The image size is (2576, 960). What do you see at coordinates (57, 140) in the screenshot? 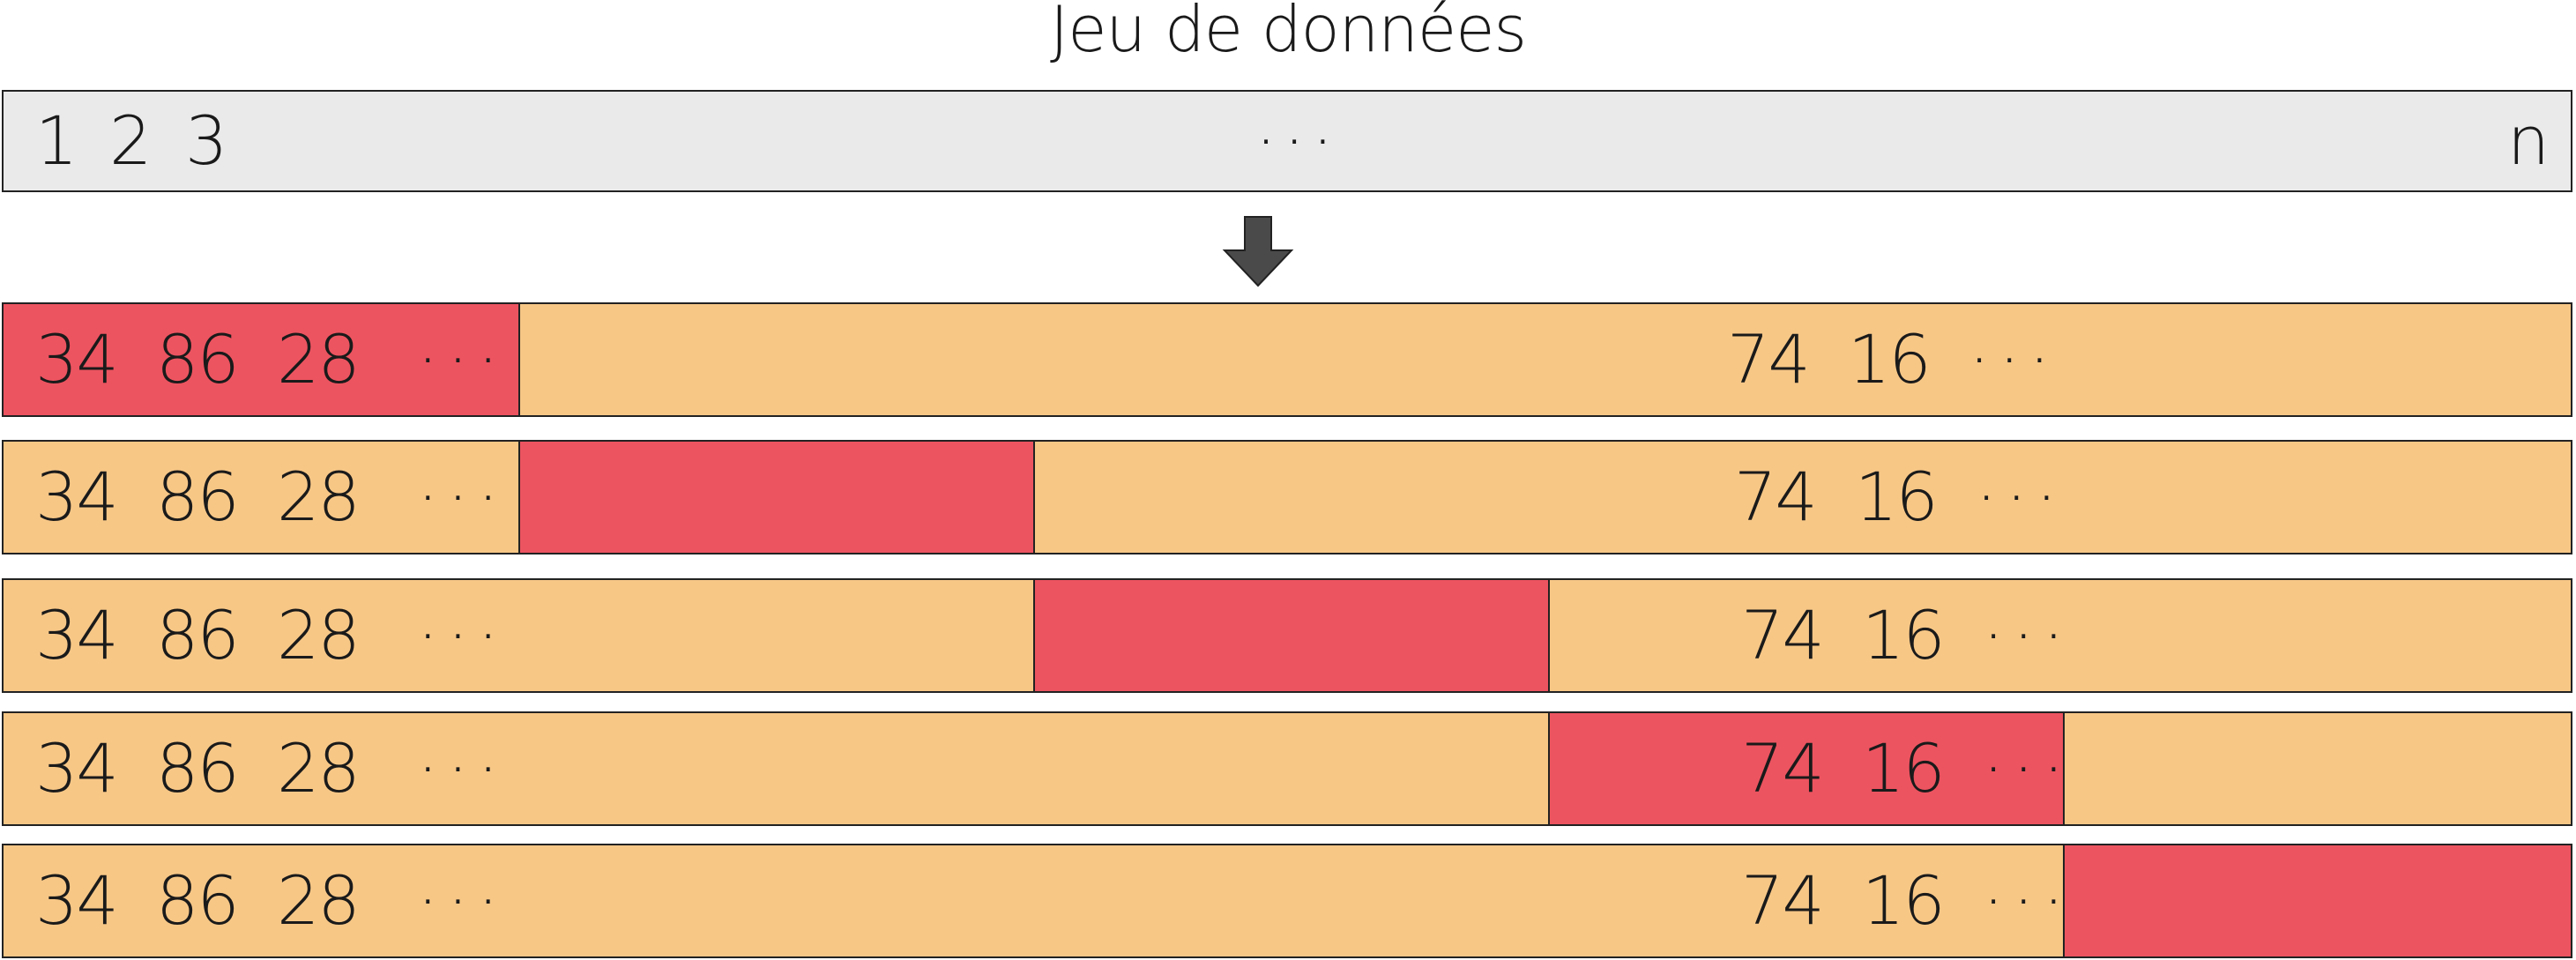
I see `dataset-index-first: 1` at bounding box center [57, 140].